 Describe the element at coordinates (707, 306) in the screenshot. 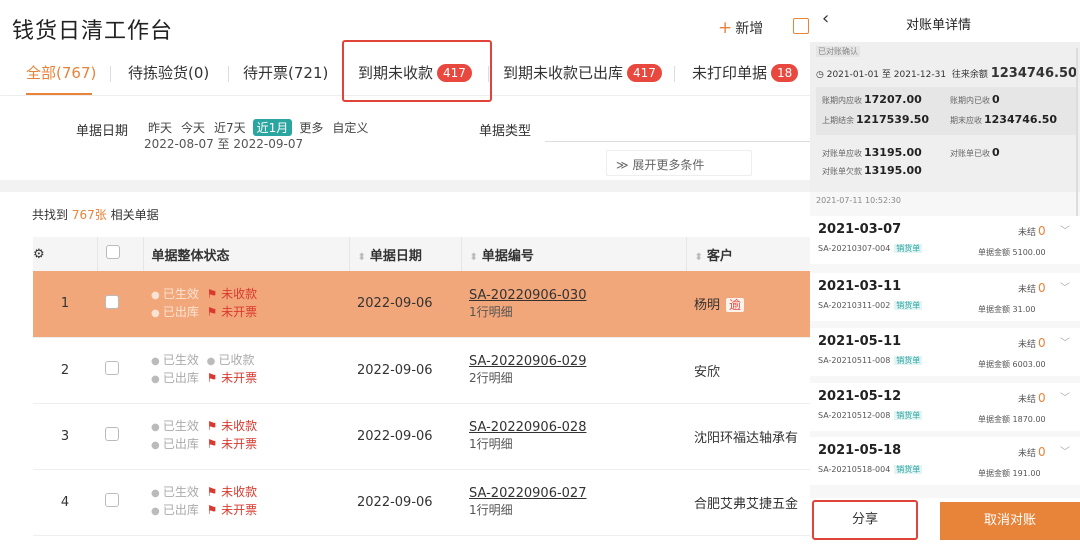

I see `customer-name: 杨明` at that location.